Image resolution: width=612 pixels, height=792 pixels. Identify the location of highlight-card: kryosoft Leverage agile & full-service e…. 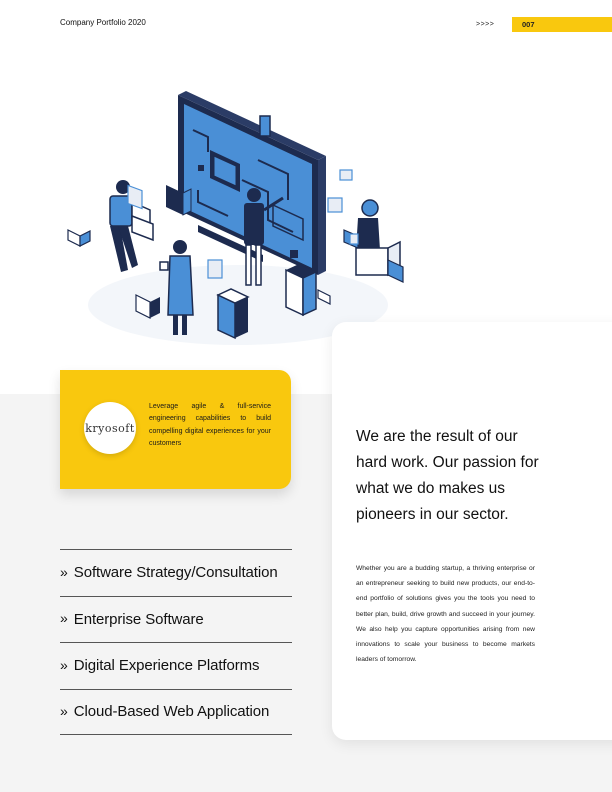
(175, 429).